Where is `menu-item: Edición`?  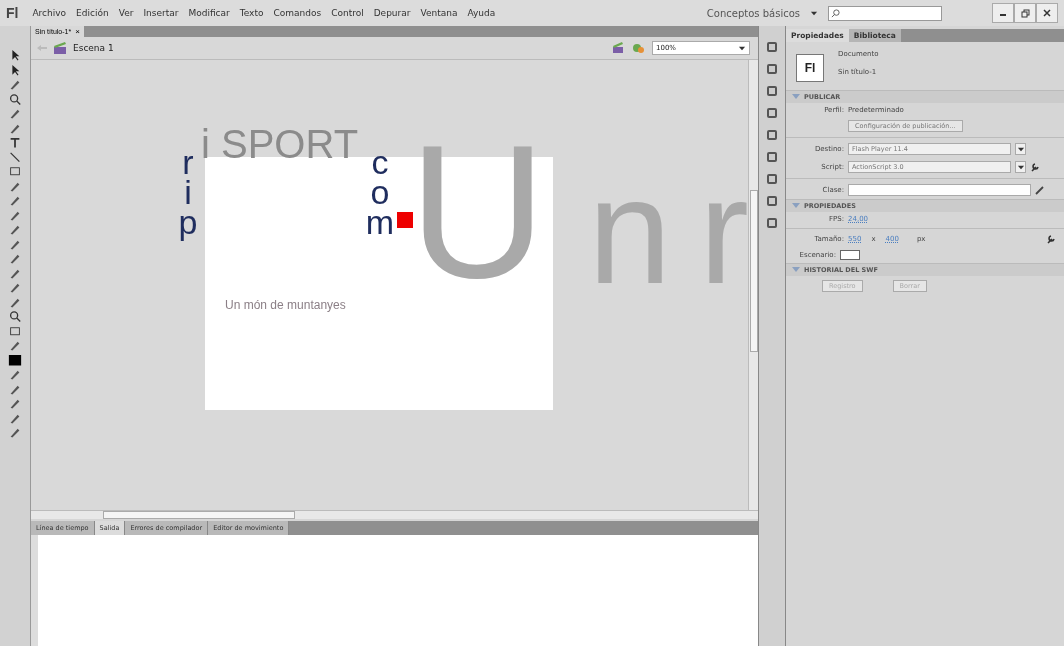 menu-item: Edición is located at coordinates (92, 13).